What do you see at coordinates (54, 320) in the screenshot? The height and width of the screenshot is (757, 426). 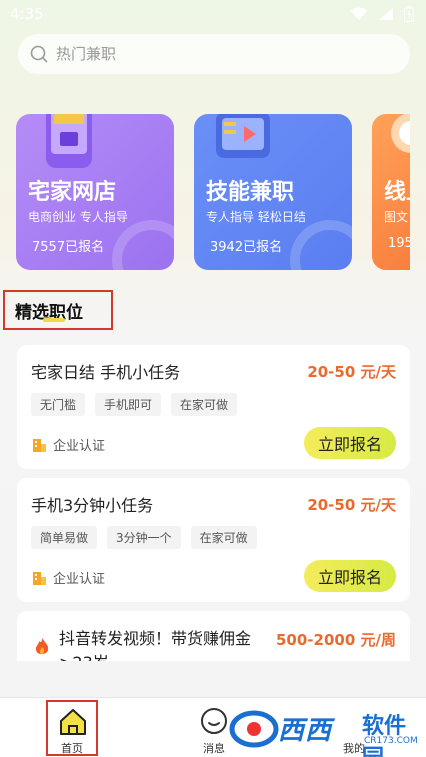 I see `section-title-underline` at bounding box center [54, 320].